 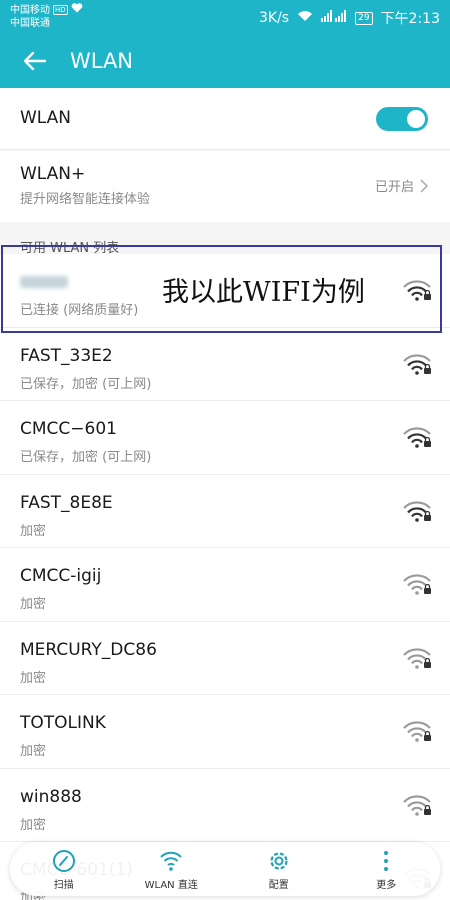 I want to click on app-bar: WLAN, so click(x=225, y=61).